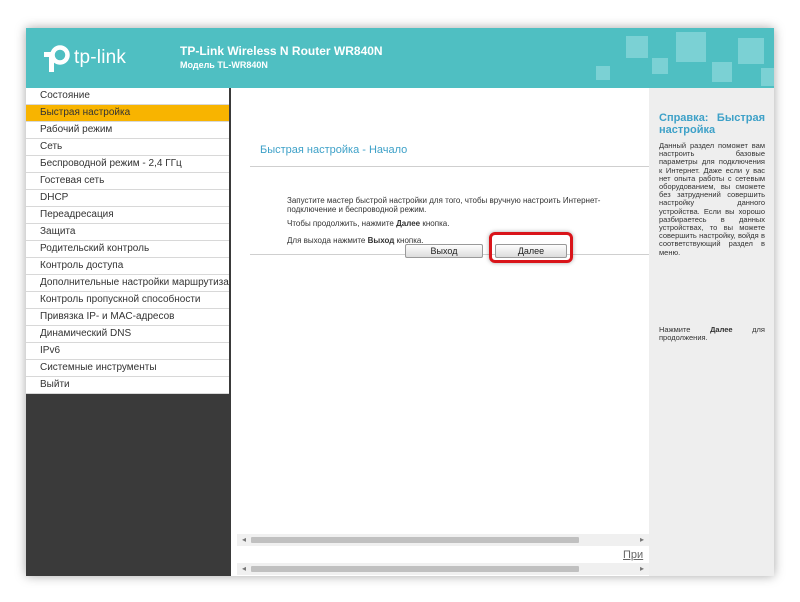  What do you see at coordinates (334, 150) in the screenshot?
I see `page-title: Быстрая настройка - Начало` at bounding box center [334, 150].